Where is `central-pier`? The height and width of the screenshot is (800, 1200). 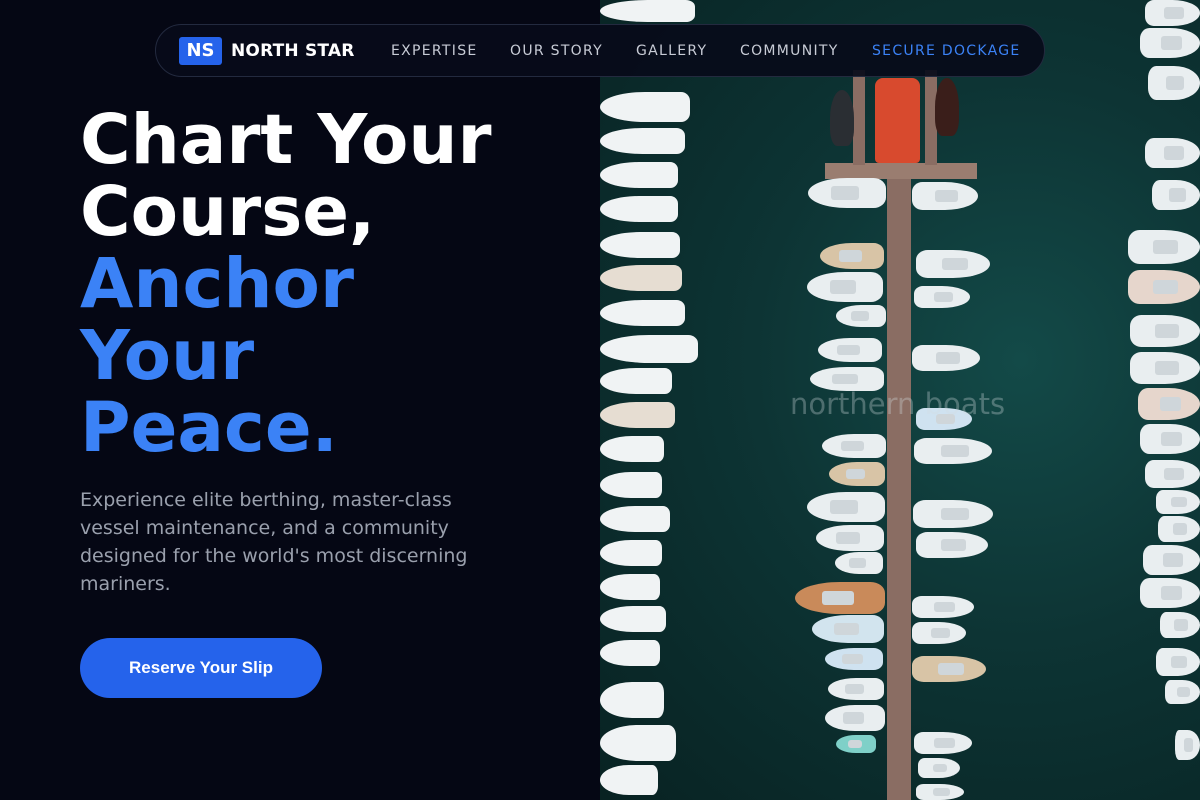 central-pier is located at coordinates (899, 482).